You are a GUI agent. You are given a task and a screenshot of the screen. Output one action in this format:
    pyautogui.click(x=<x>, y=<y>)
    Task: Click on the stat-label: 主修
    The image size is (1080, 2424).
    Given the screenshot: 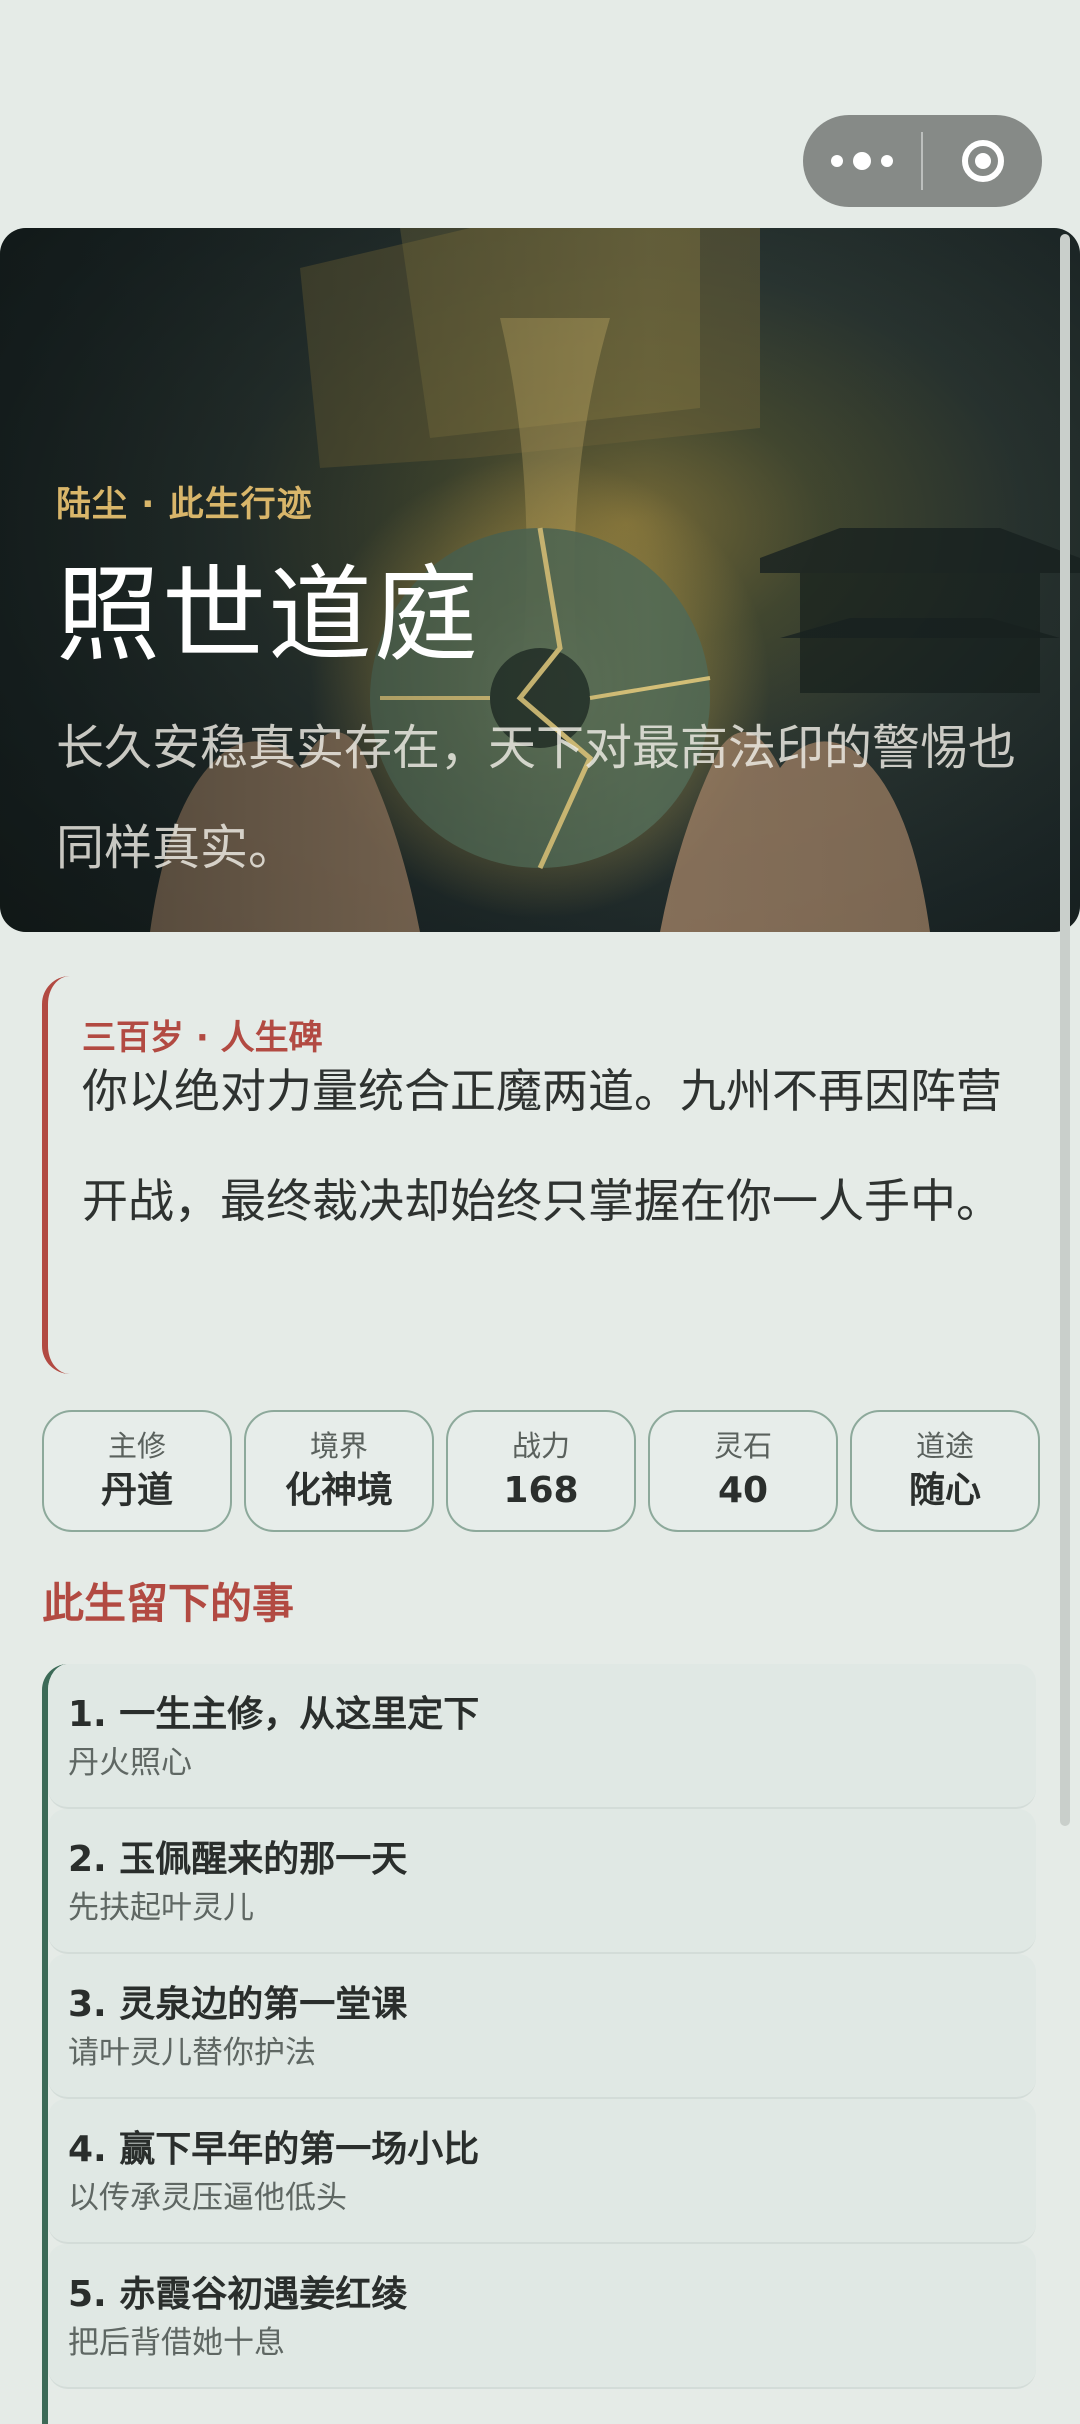 What is the action you would take?
    pyautogui.click(x=136, y=1446)
    